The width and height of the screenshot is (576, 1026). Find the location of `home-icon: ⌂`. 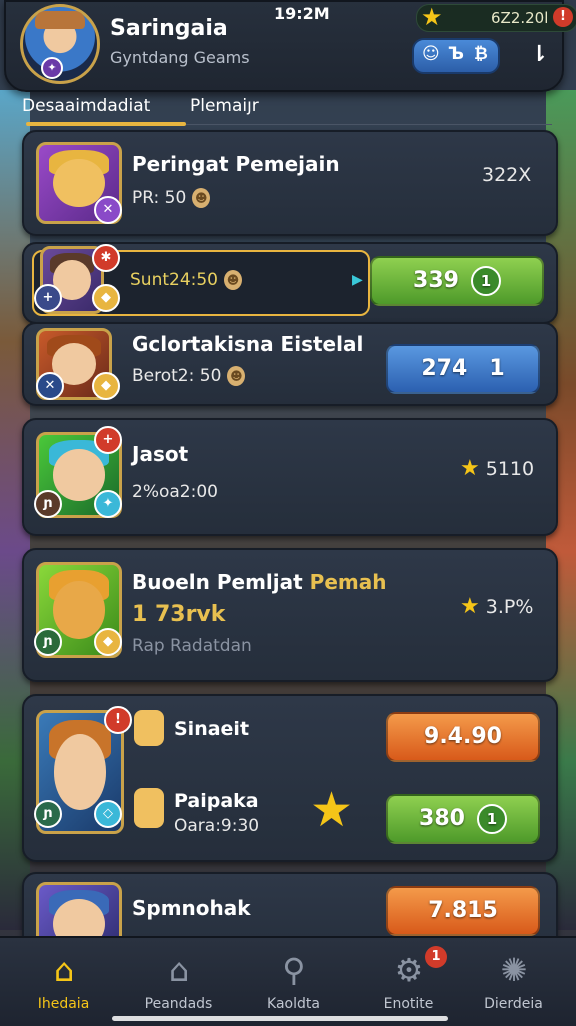

home-icon: ⌂ is located at coordinates (64, 970).